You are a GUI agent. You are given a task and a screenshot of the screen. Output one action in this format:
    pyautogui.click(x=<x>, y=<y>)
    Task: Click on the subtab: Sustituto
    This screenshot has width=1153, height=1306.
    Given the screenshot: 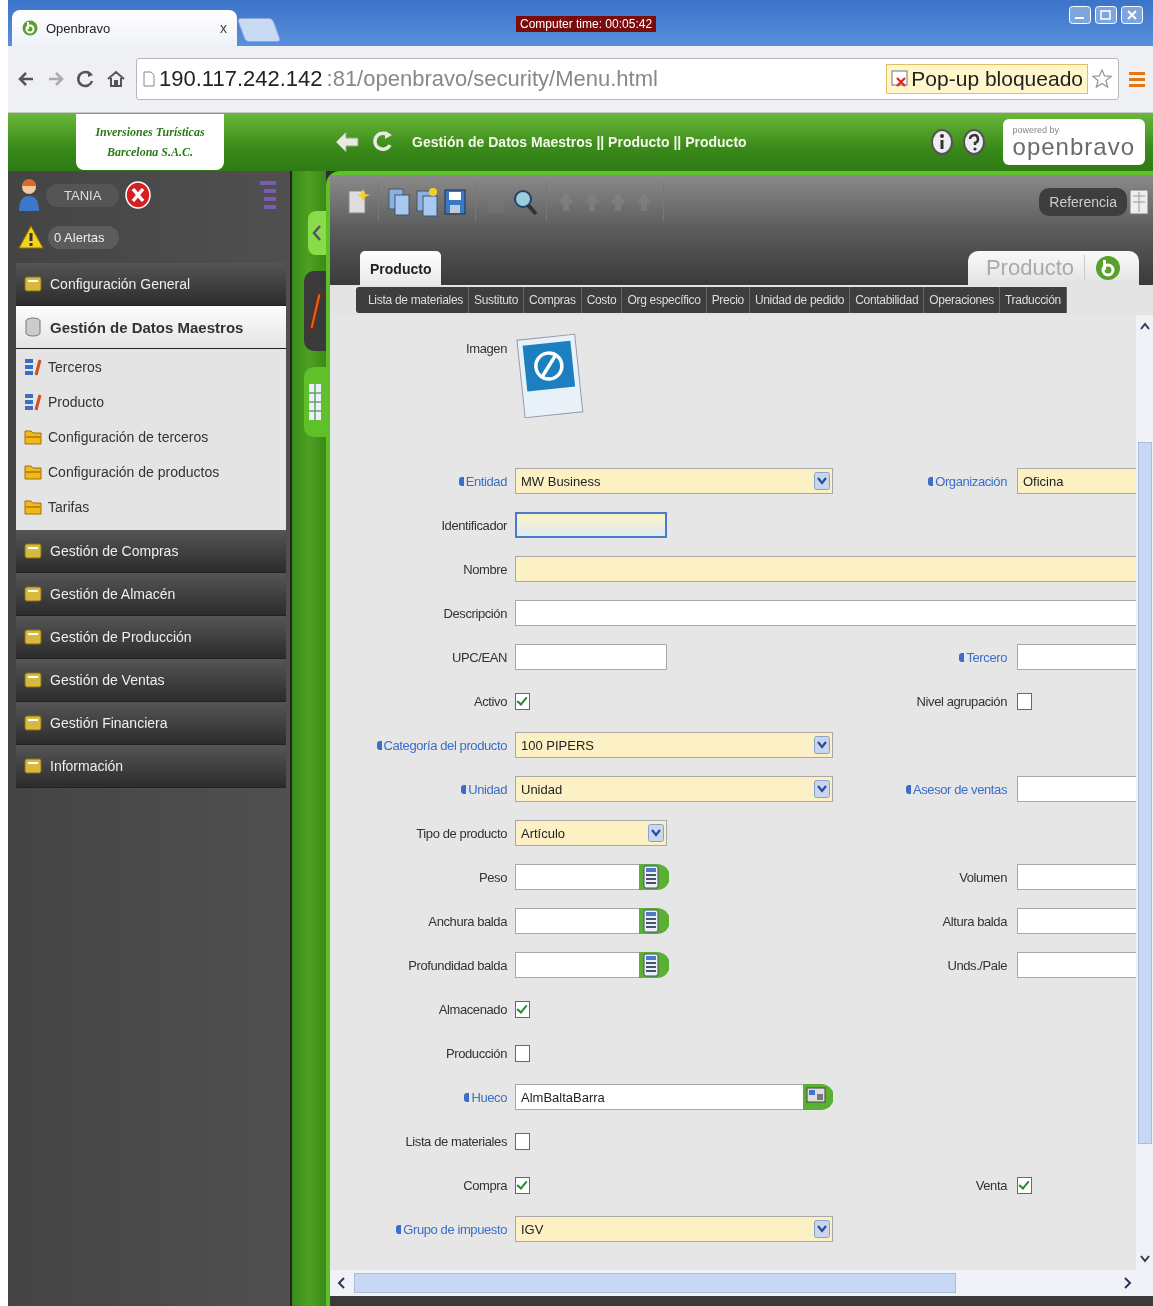 What is the action you would take?
    pyautogui.click(x=497, y=300)
    